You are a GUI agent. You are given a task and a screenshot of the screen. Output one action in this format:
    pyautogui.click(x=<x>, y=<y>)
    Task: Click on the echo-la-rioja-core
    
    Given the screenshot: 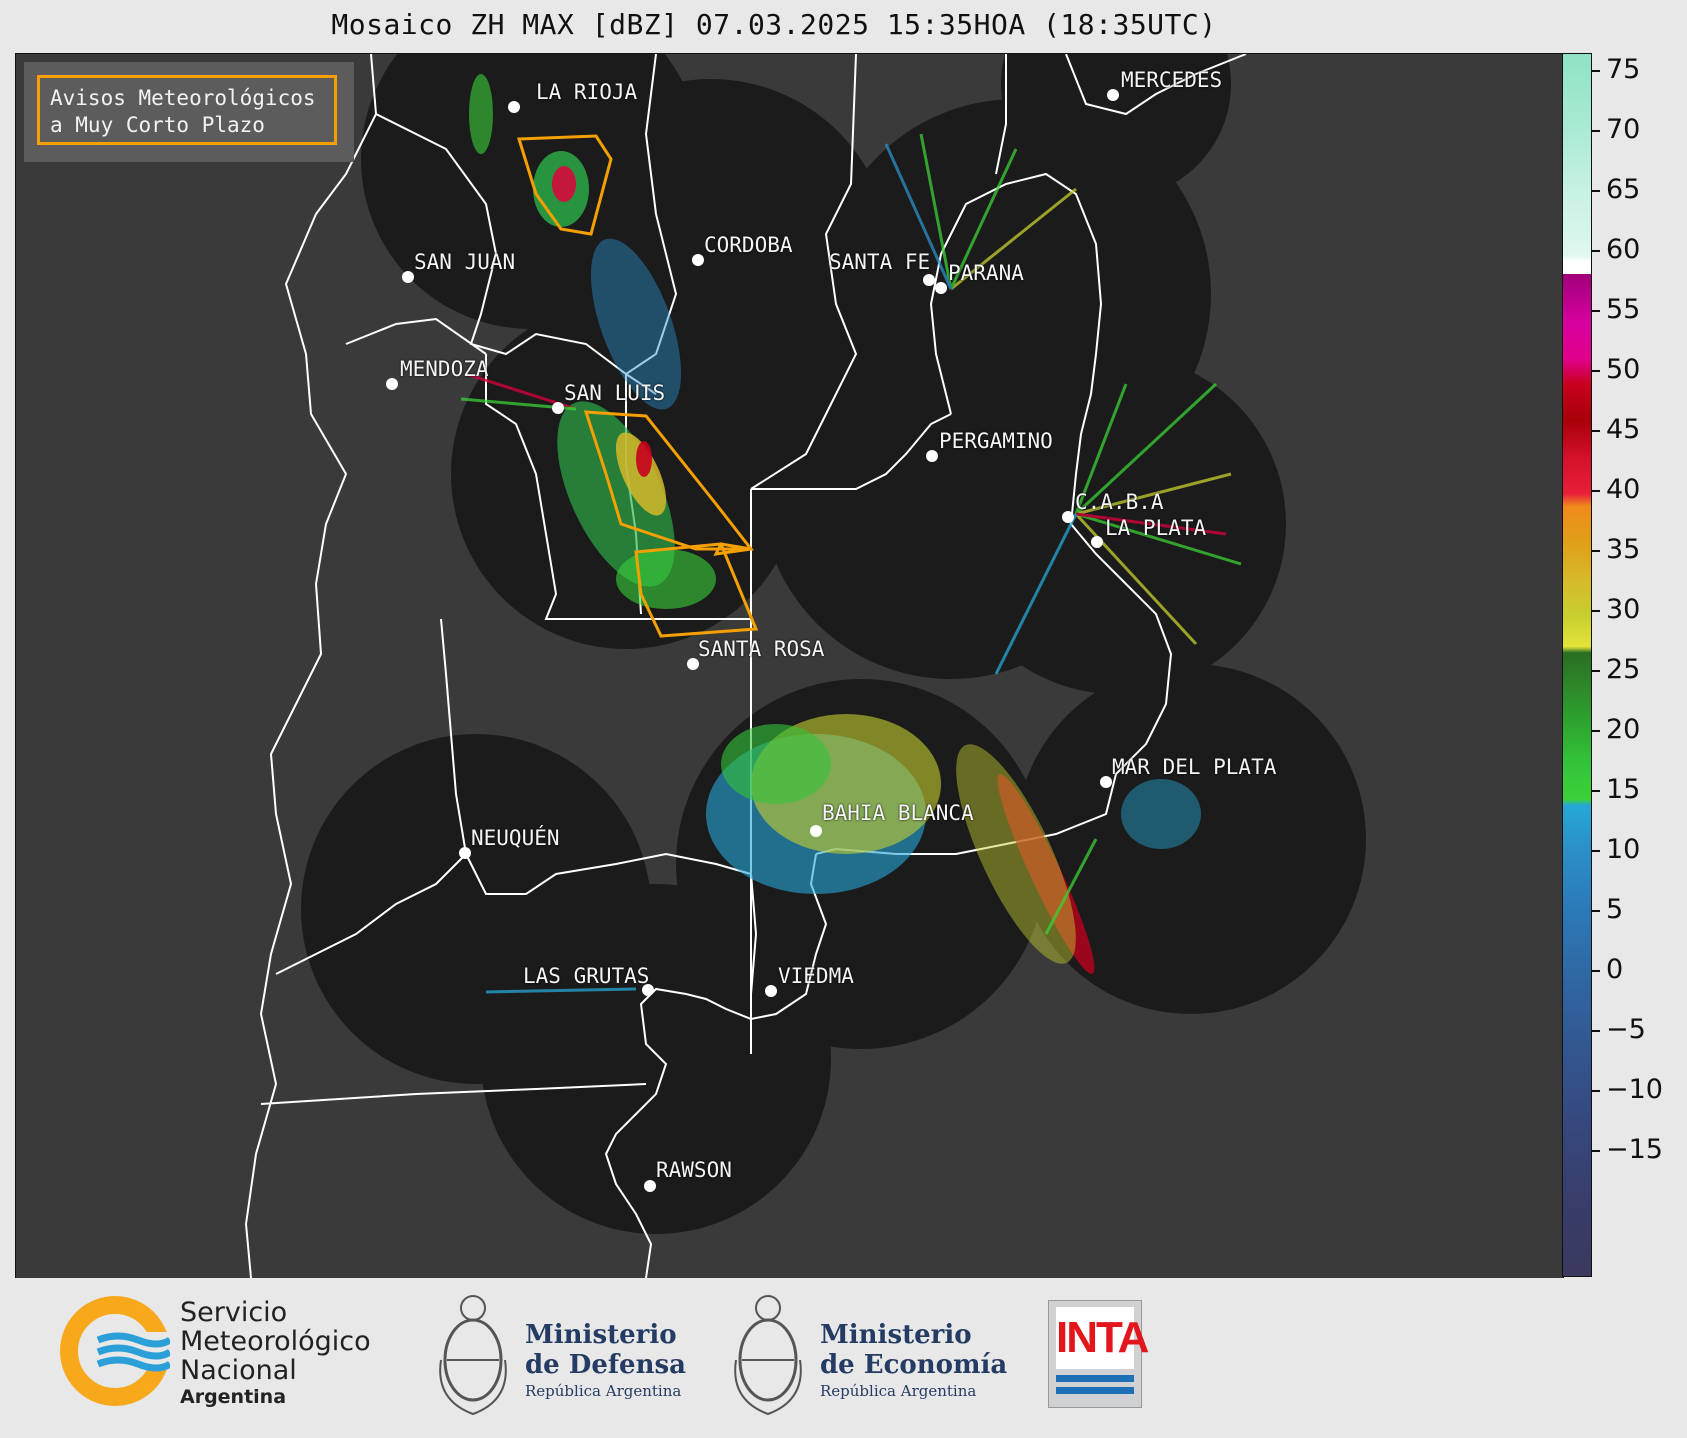 What is the action you would take?
    pyautogui.click(x=564, y=184)
    